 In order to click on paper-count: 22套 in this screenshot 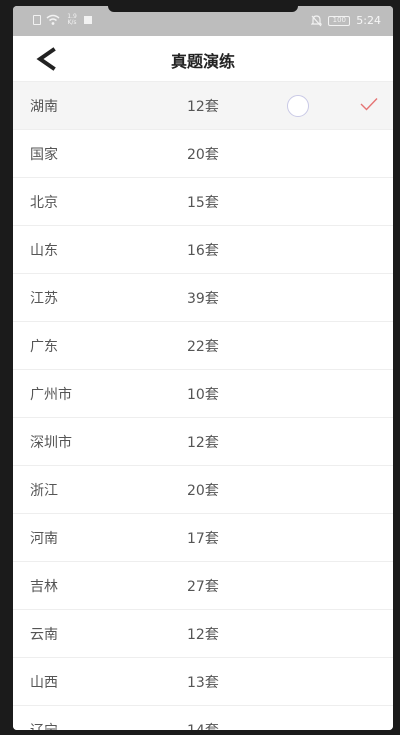, I will do `click(203, 347)`.